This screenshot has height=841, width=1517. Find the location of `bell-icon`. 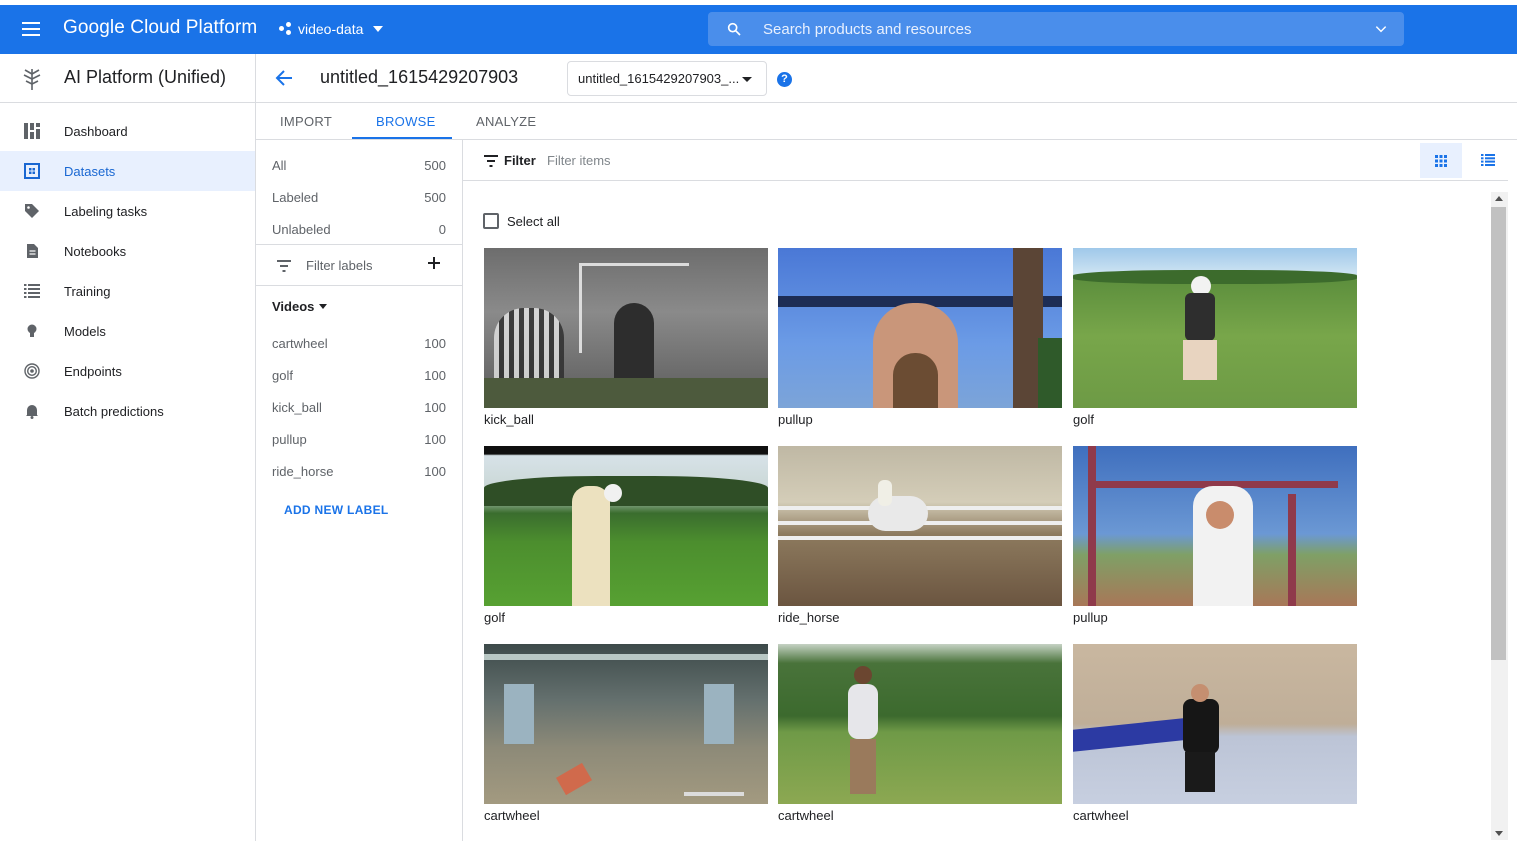

bell-icon is located at coordinates (32, 412).